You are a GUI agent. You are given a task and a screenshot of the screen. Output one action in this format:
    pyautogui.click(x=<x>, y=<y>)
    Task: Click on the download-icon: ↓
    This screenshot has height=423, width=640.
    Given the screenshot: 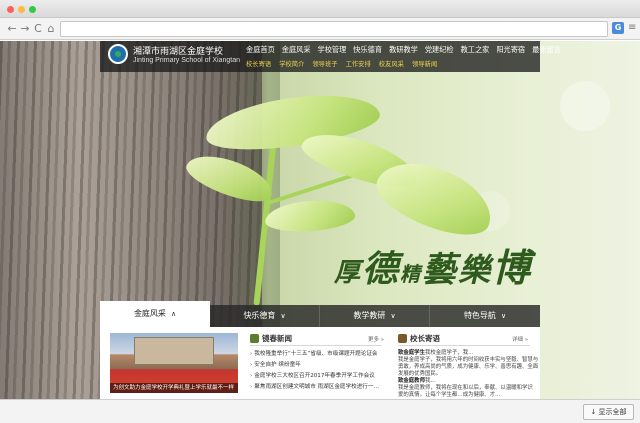 What is the action you would take?
    pyautogui.click(x=593, y=412)
    